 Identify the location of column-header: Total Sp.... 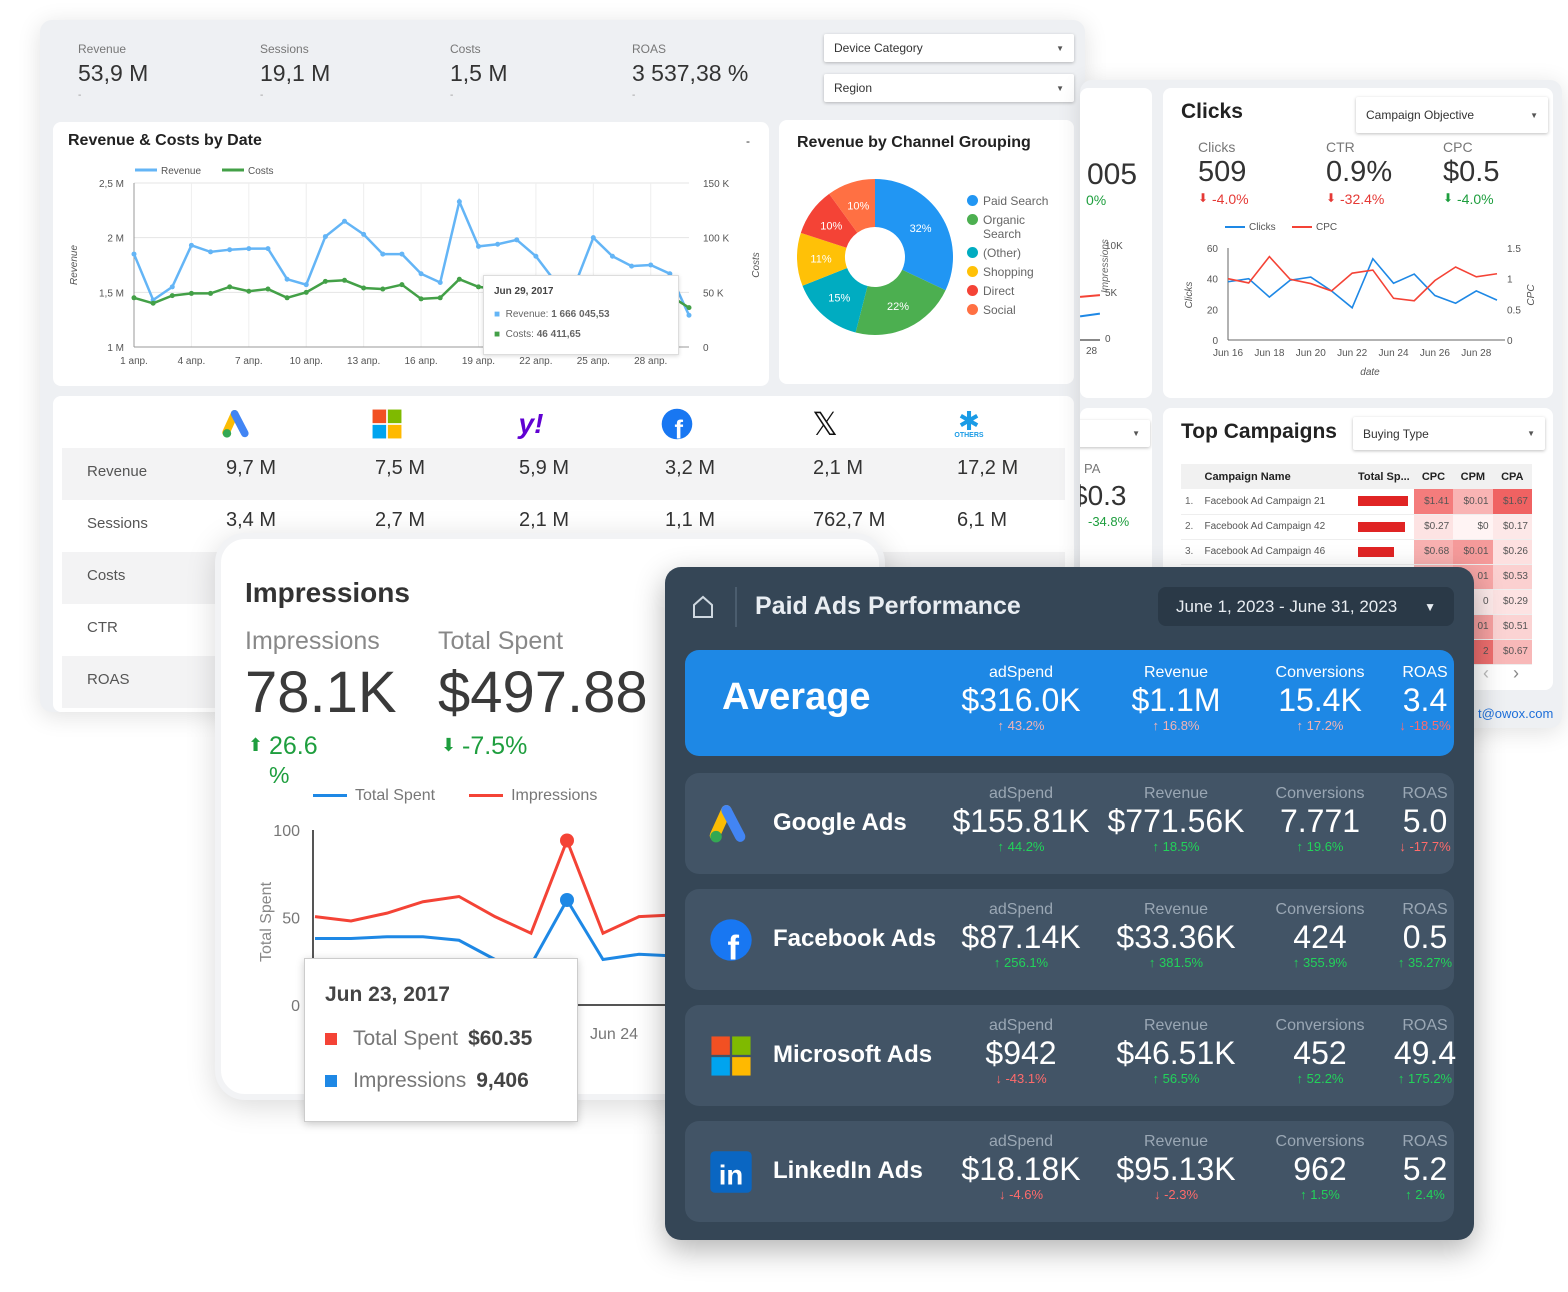
(1384, 476).